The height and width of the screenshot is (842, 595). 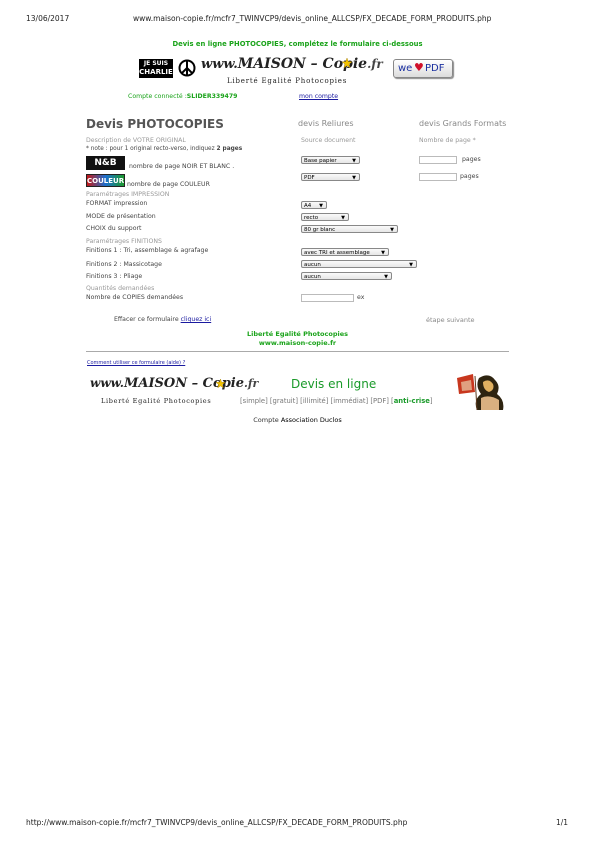 I want to click on mode-label: MODE de présentation, so click(x=121, y=216).